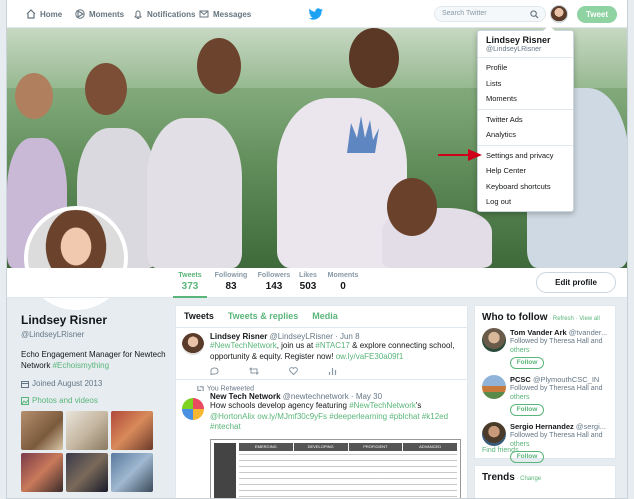 This screenshot has height=499, width=634. What do you see at coordinates (67, 383) in the screenshot?
I see `joined-text: Joined August 2013` at bounding box center [67, 383].